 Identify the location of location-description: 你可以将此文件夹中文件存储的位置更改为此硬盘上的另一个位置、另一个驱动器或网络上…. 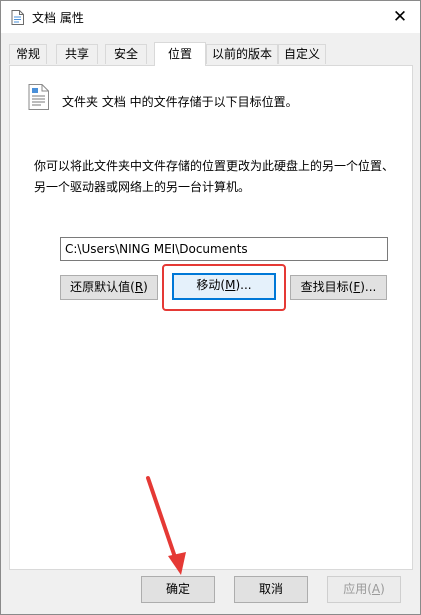
(214, 176).